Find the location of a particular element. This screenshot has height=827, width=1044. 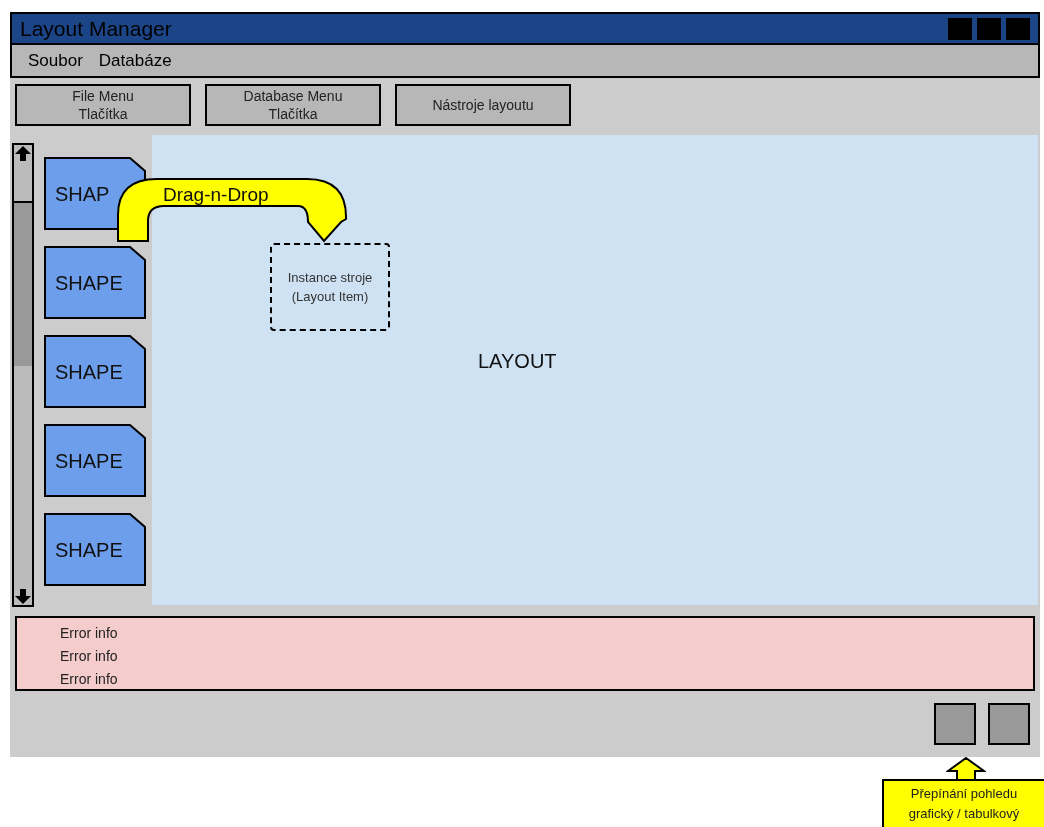

up-arrow-icon is located at coordinates (966, 769).